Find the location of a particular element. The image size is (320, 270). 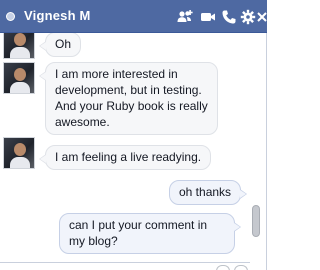

gear-icon is located at coordinates (248, 17).